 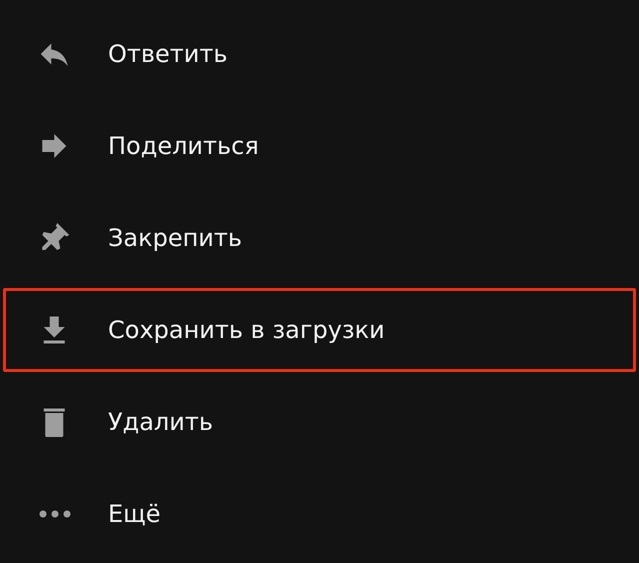 I want to click on more-icon, so click(x=55, y=514).